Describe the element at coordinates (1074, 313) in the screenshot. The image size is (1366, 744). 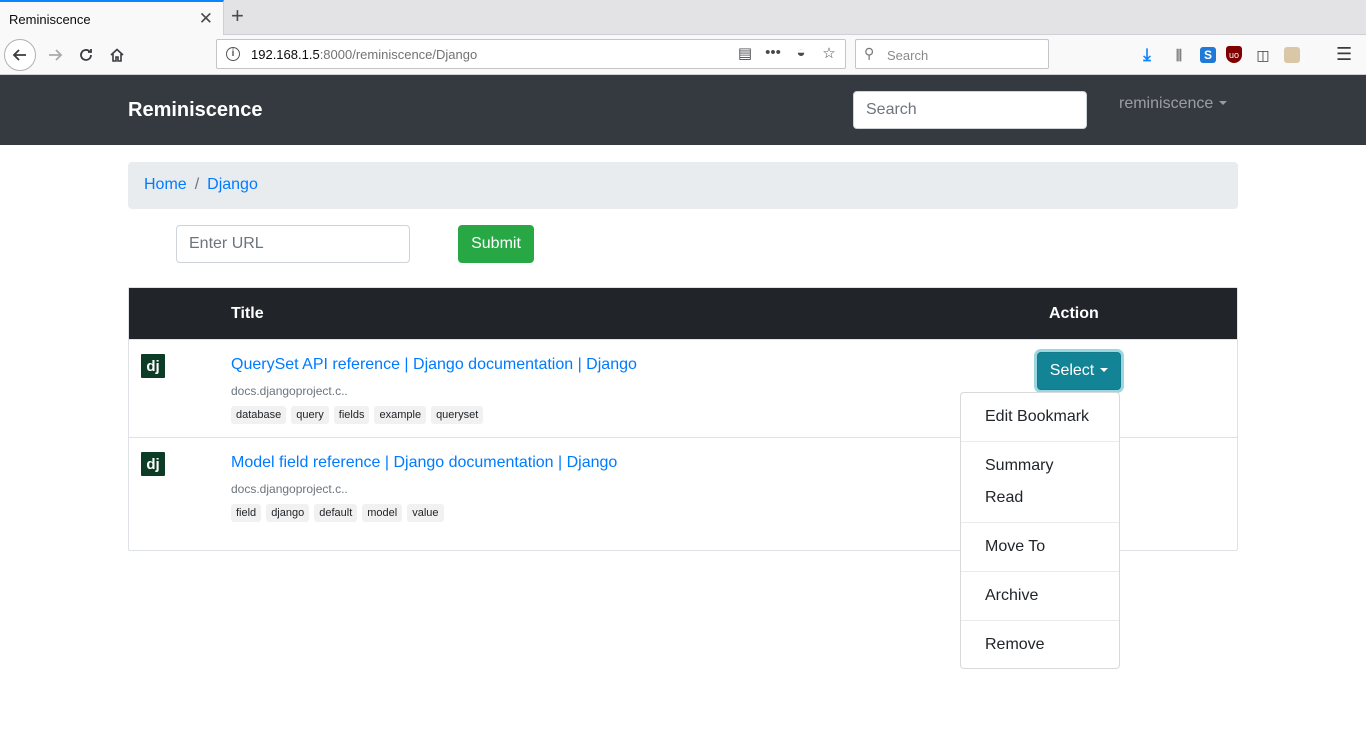
I see `column-header-action: Action` at that location.